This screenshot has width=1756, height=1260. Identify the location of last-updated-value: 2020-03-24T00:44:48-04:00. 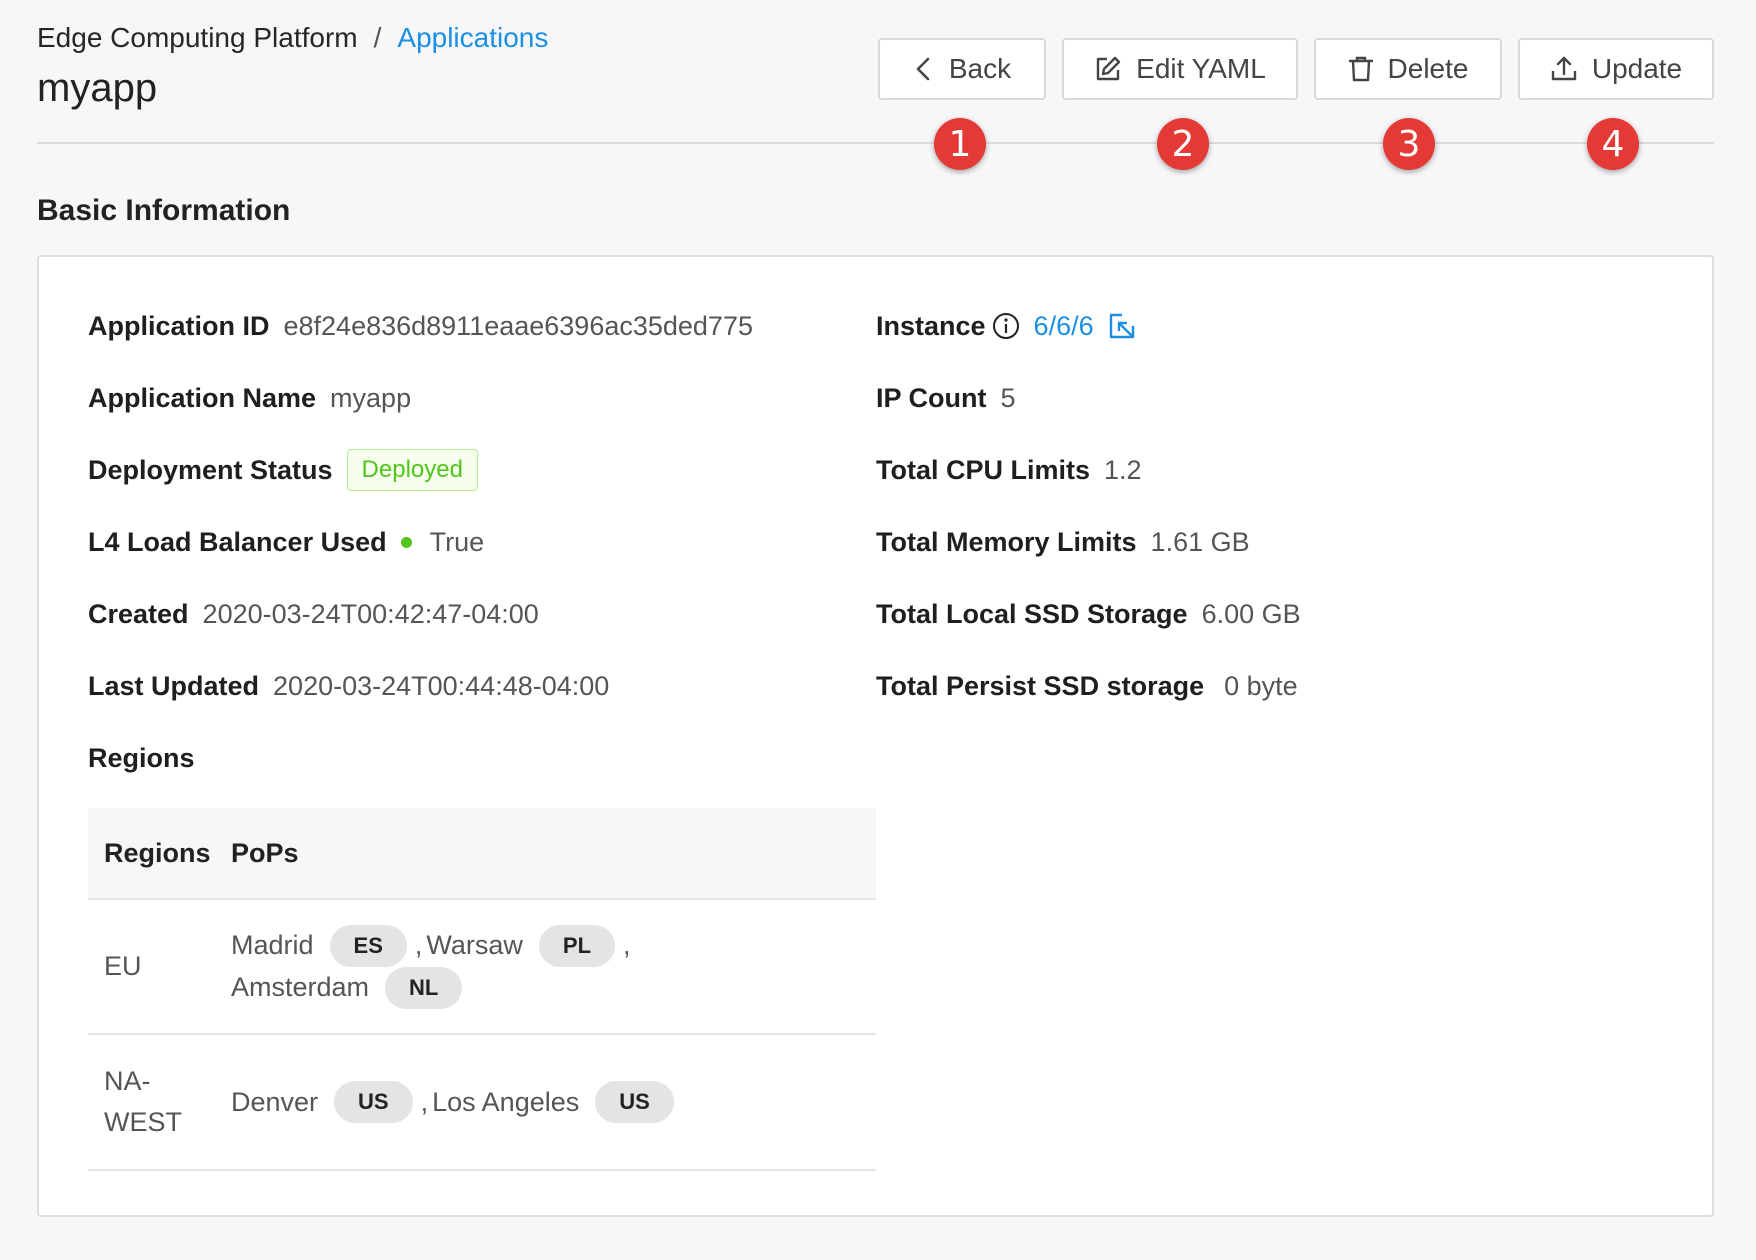
(441, 685).